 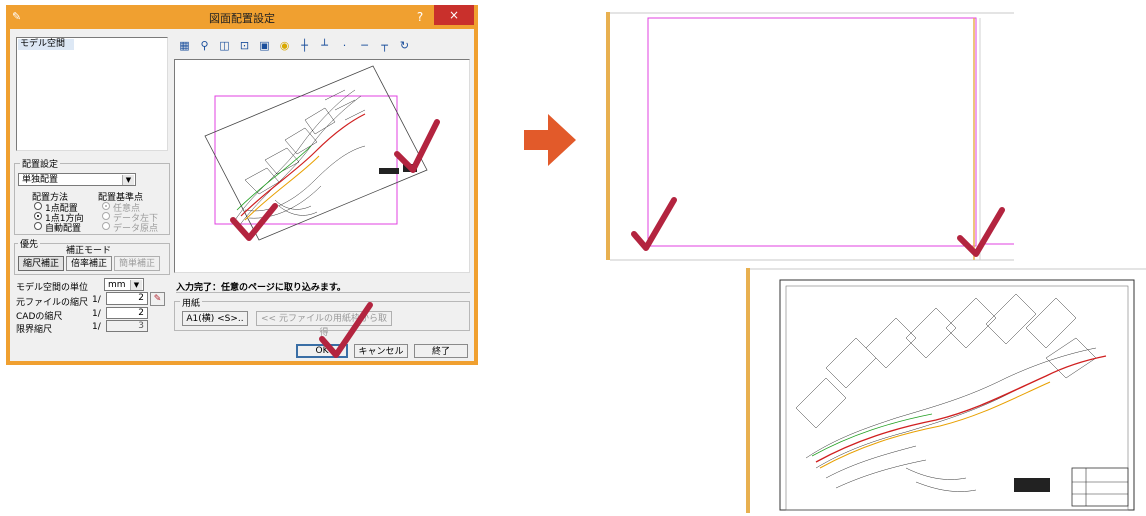 What do you see at coordinates (96, 300) in the screenshot?
I see `source-scale-prefix: 1/` at bounding box center [96, 300].